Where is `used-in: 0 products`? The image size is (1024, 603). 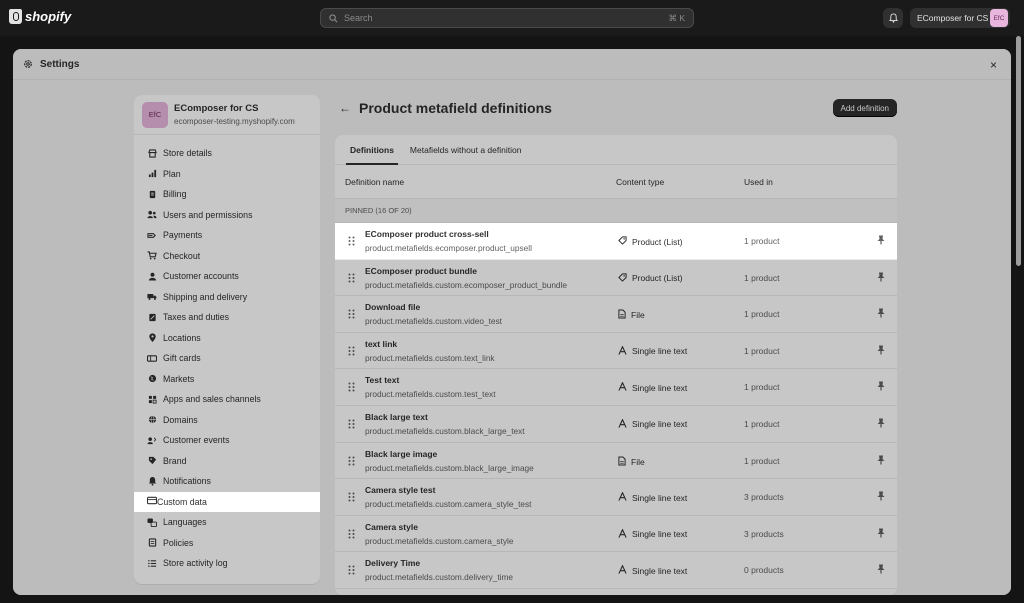 used-in: 0 products is located at coordinates (764, 570).